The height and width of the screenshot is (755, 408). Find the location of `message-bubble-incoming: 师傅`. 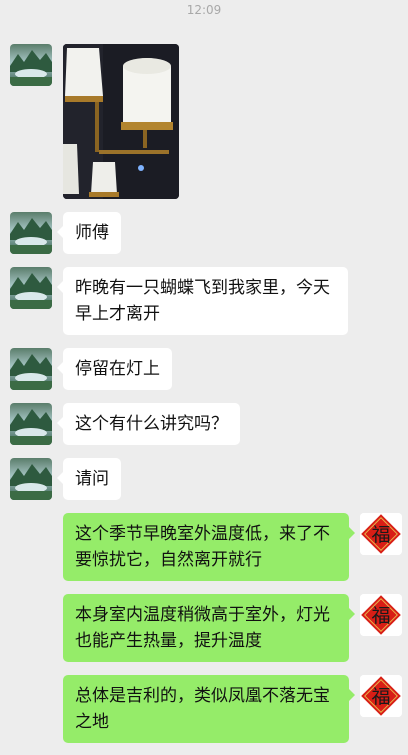

message-bubble-incoming: 师傅 is located at coordinates (89, 233).